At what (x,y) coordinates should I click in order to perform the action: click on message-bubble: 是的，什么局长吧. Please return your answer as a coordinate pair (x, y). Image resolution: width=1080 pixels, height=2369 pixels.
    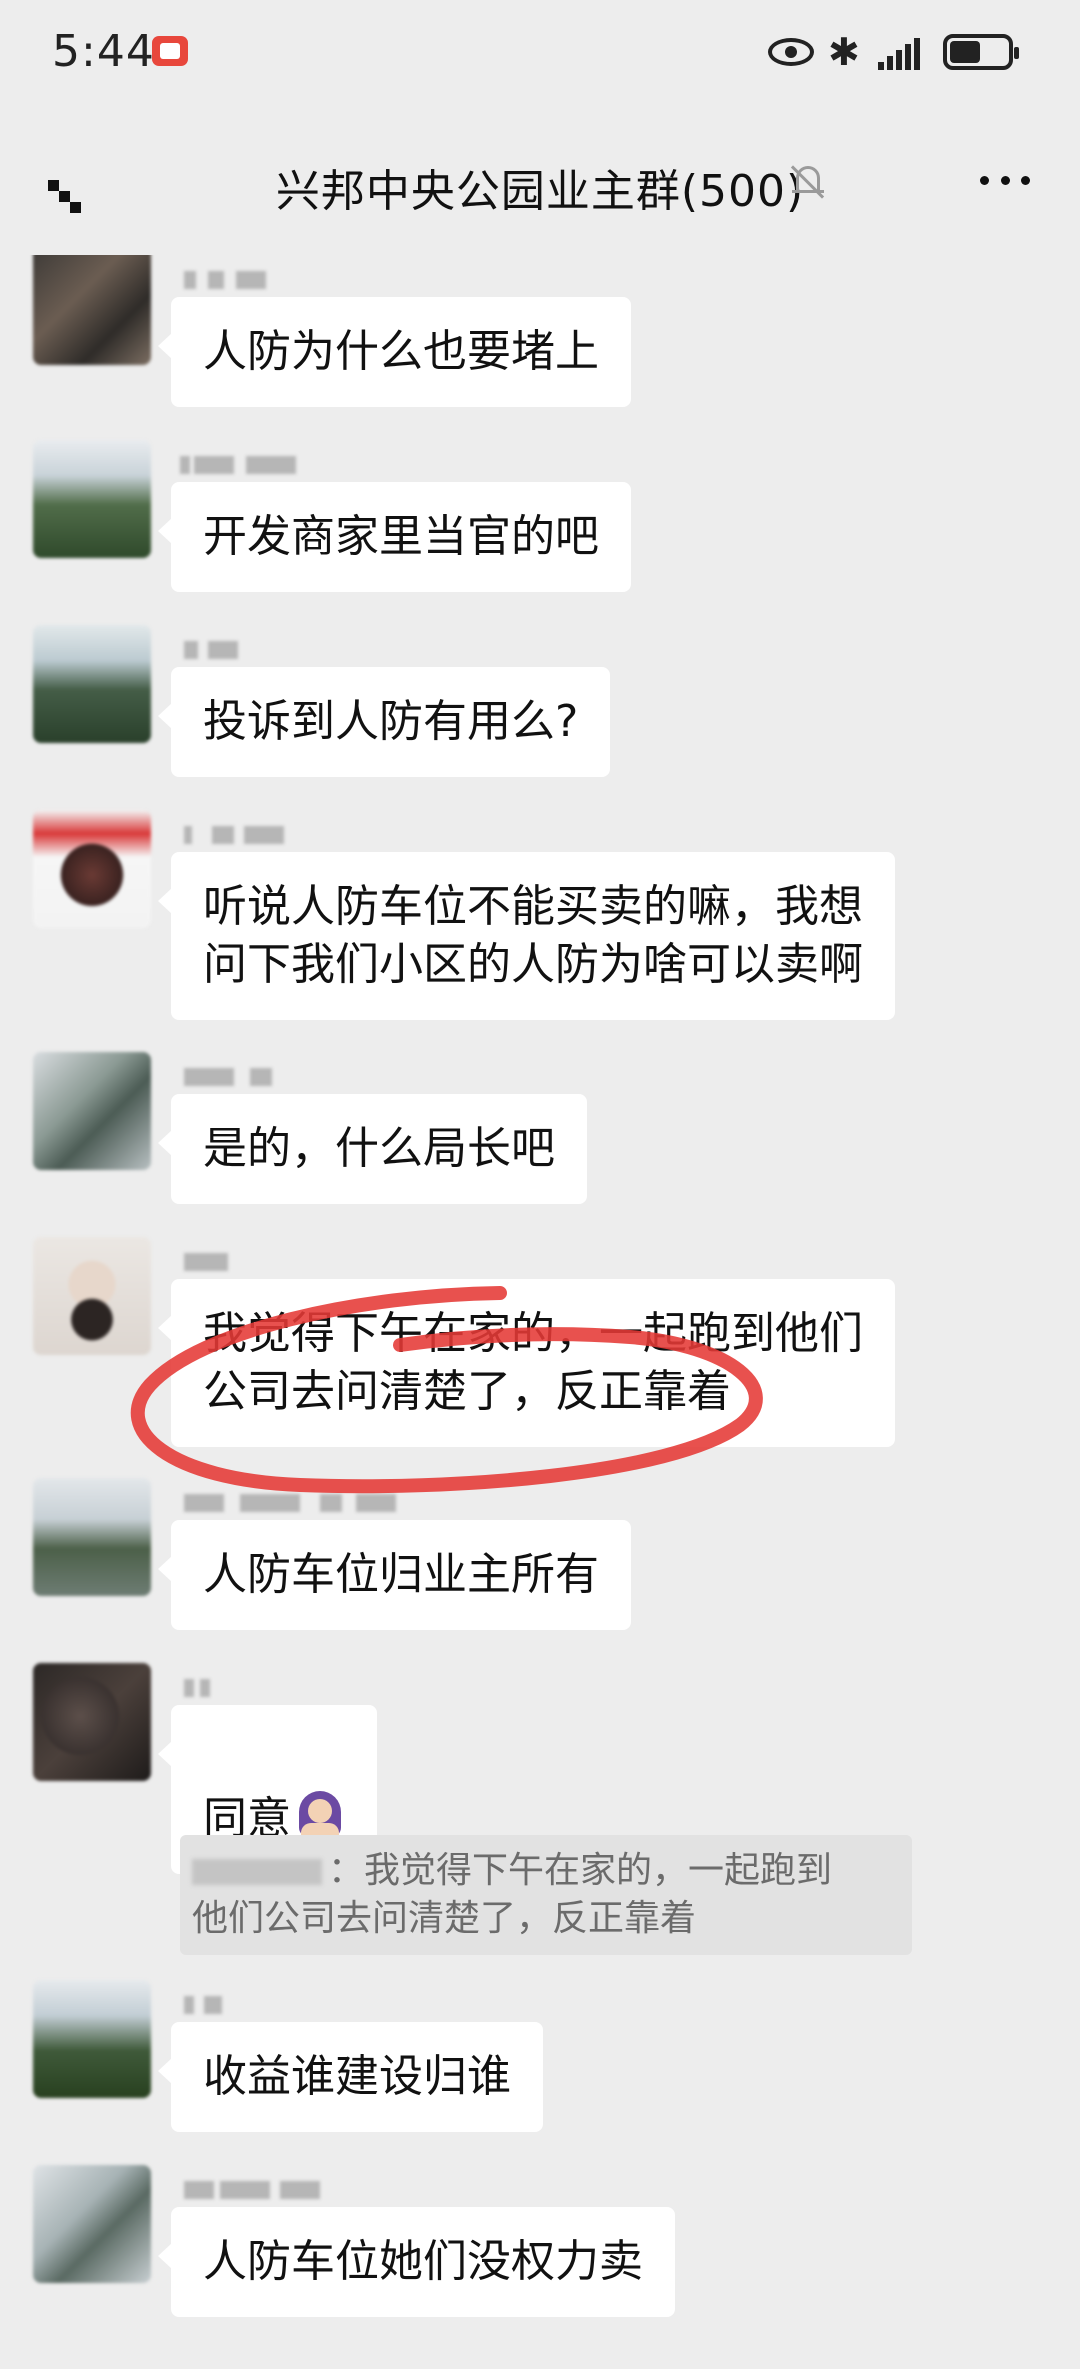
    Looking at the image, I should click on (372, 1149).